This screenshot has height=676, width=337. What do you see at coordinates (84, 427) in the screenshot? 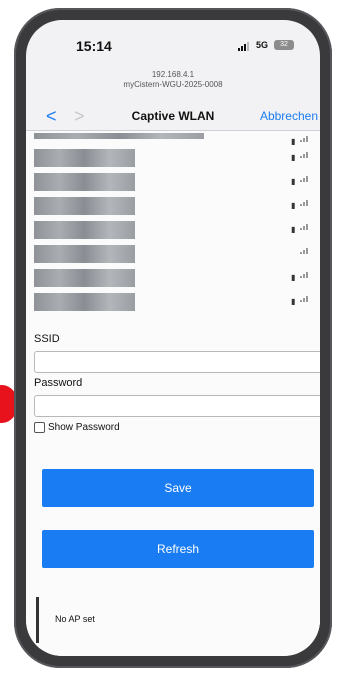
I see `show-password-label: Show Password` at bounding box center [84, 427].